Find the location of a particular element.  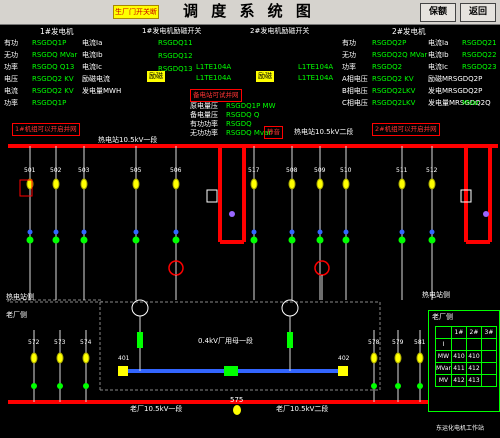

gen1-row-value: RSGDQ Q13 is located at coordinates (53, 67).